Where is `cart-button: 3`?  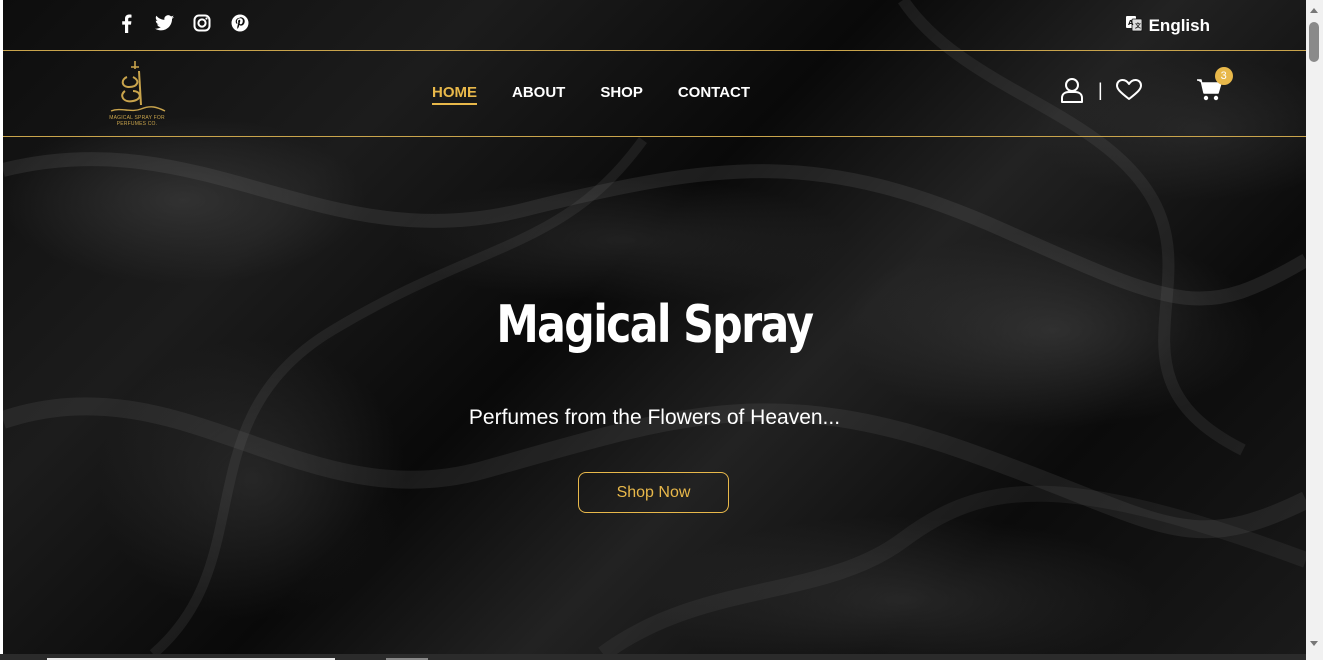 cart-button: 3 is located at coordinates (1214, 84).